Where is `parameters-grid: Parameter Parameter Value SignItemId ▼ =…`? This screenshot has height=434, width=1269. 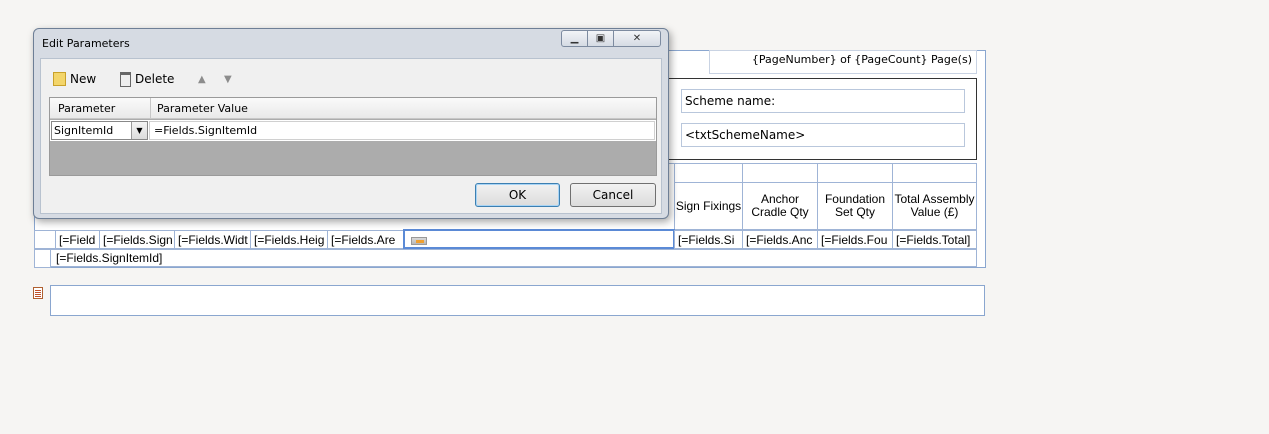
parameters-grid: Parameter Parameter Value SignItemId ▼ =… is located at coordinates (353, 136).